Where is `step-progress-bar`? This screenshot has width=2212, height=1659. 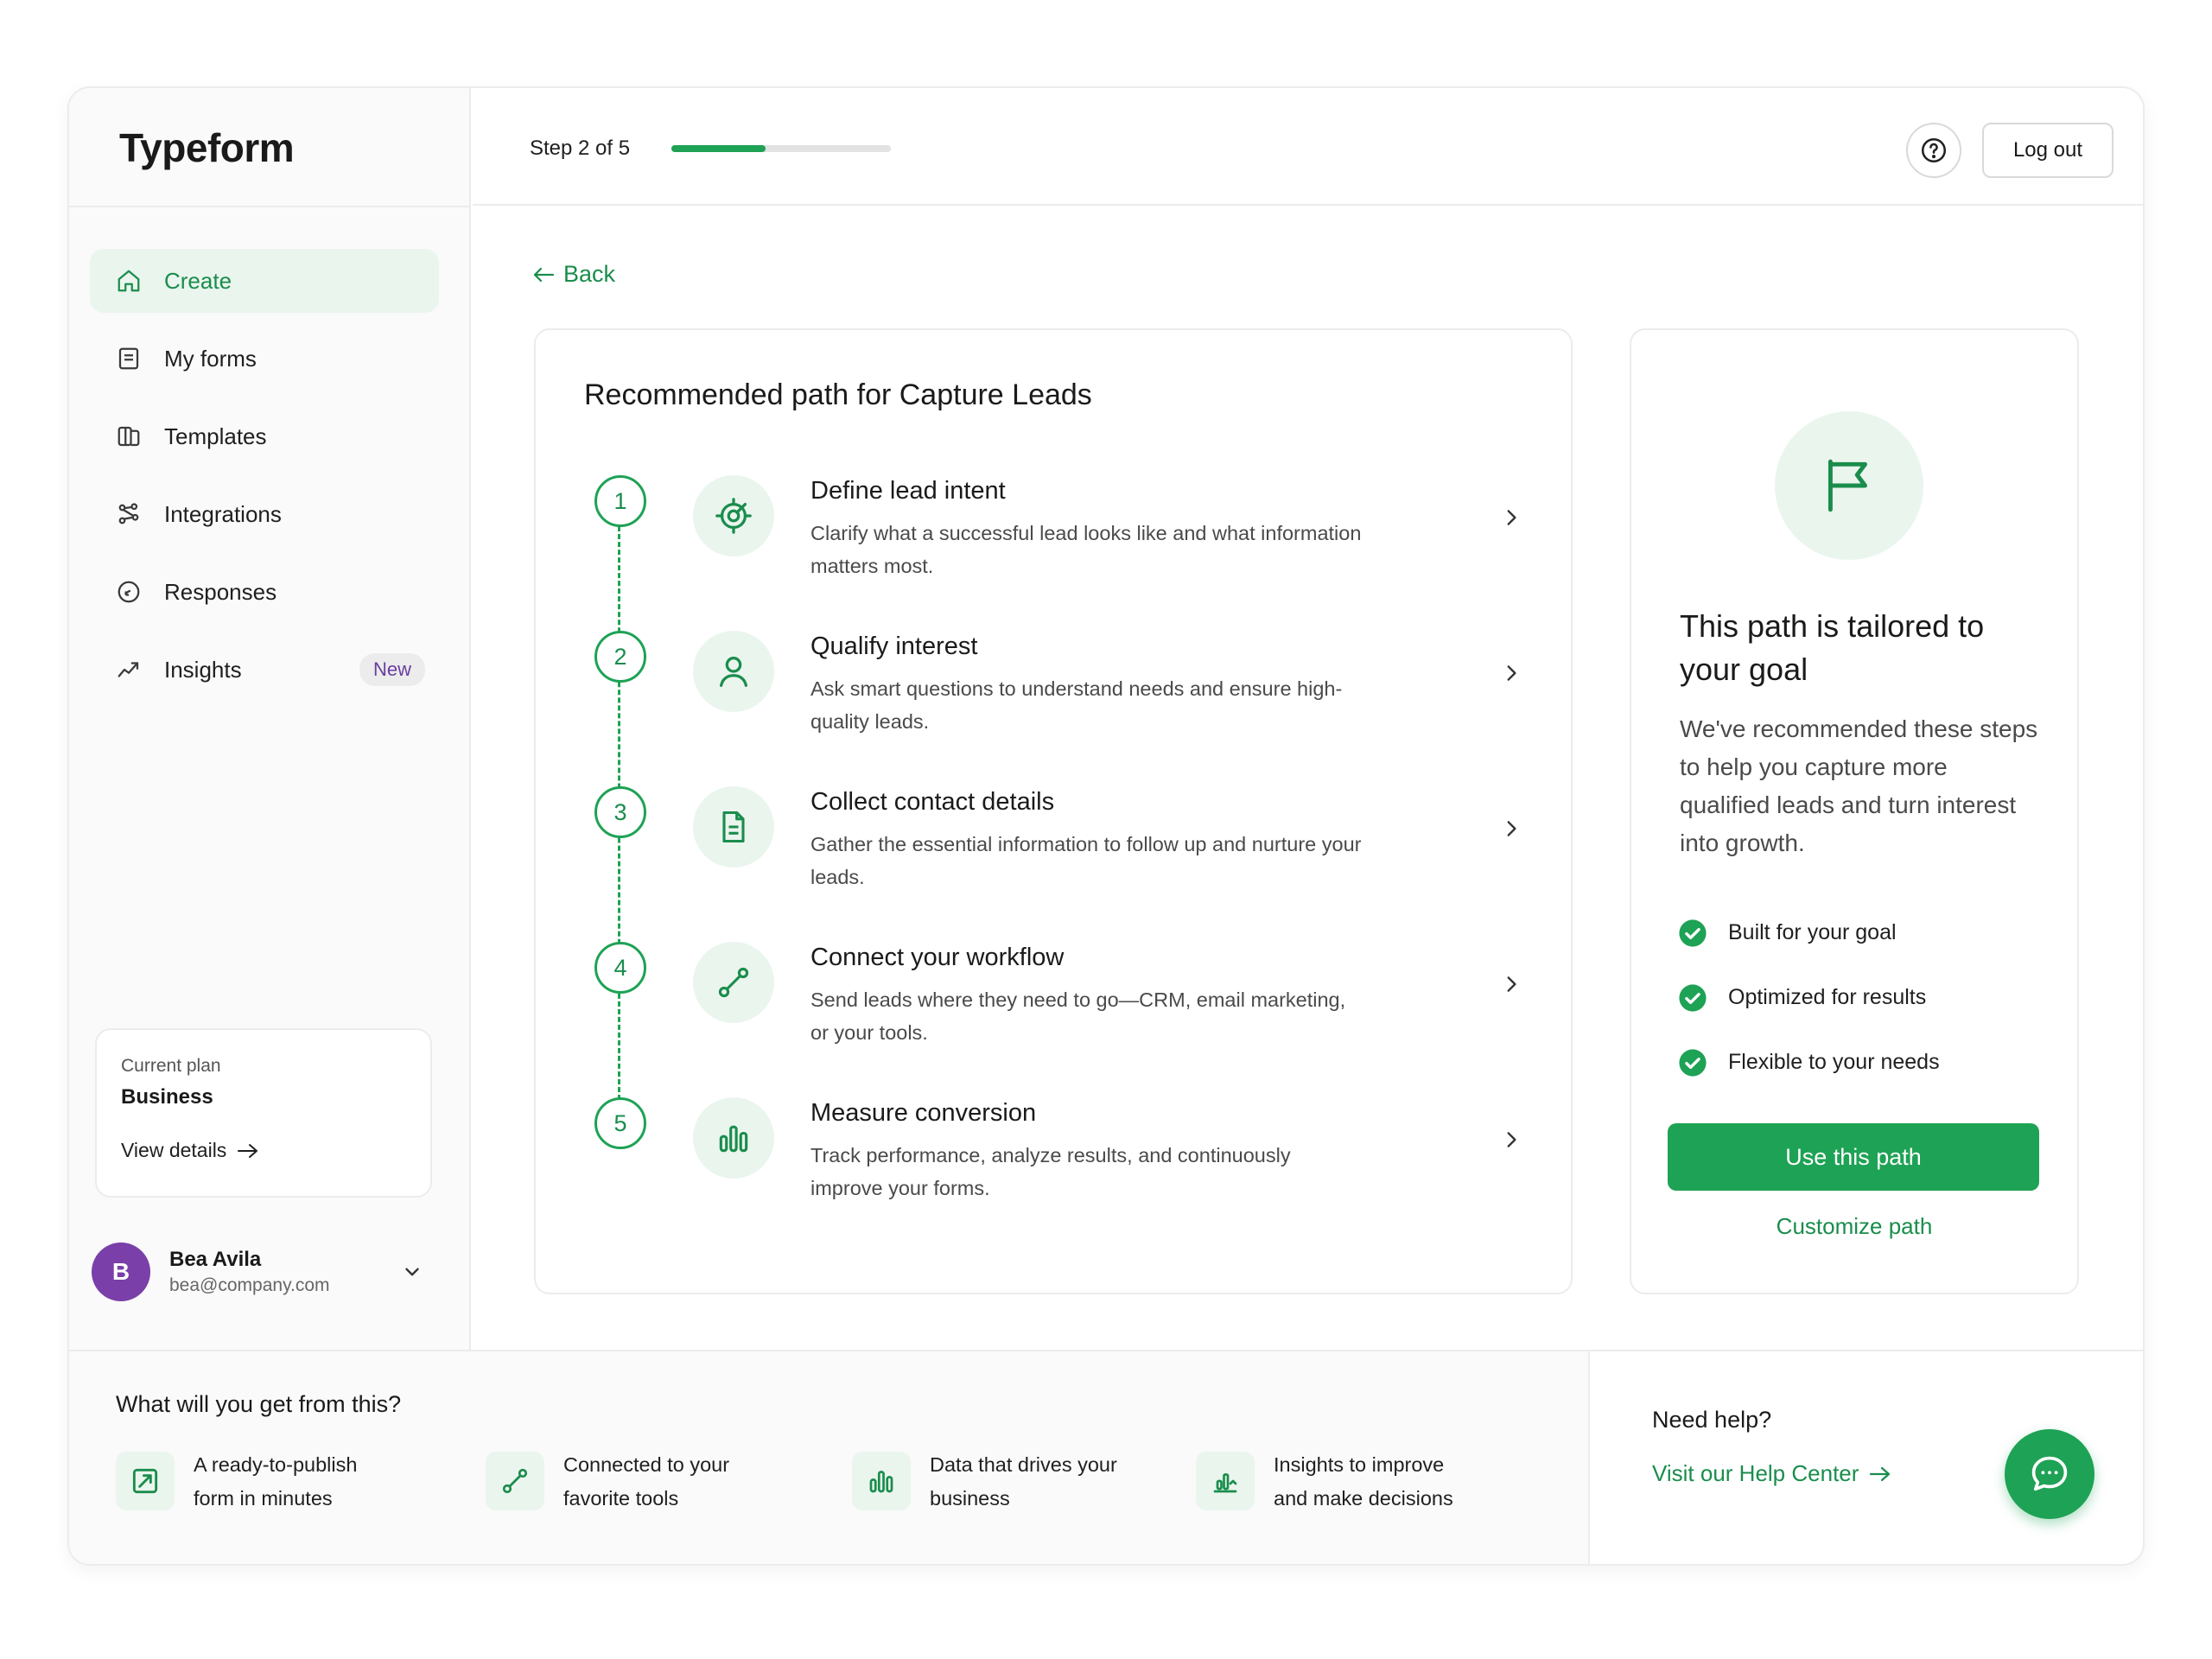 step-progress-bar is located at coordinates (781, 148).